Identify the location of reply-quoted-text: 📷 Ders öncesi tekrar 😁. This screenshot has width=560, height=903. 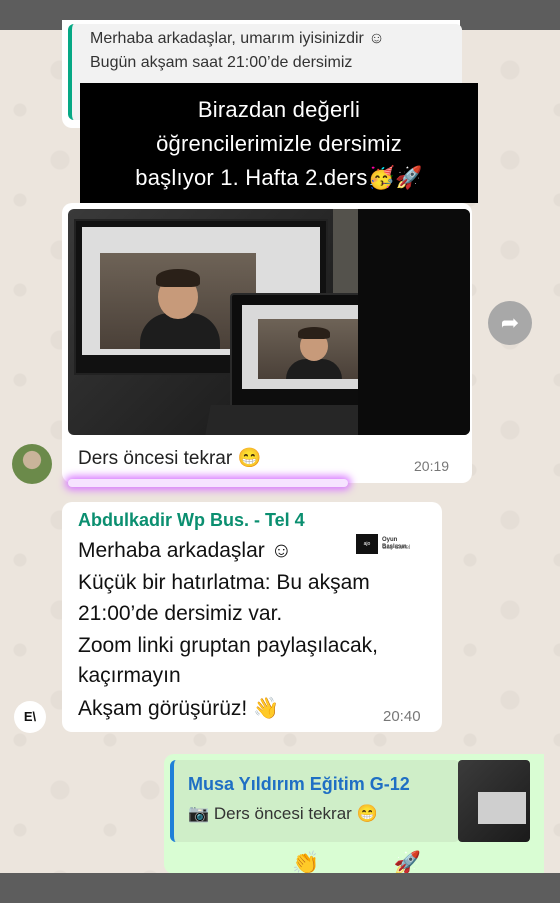
(283, 813).